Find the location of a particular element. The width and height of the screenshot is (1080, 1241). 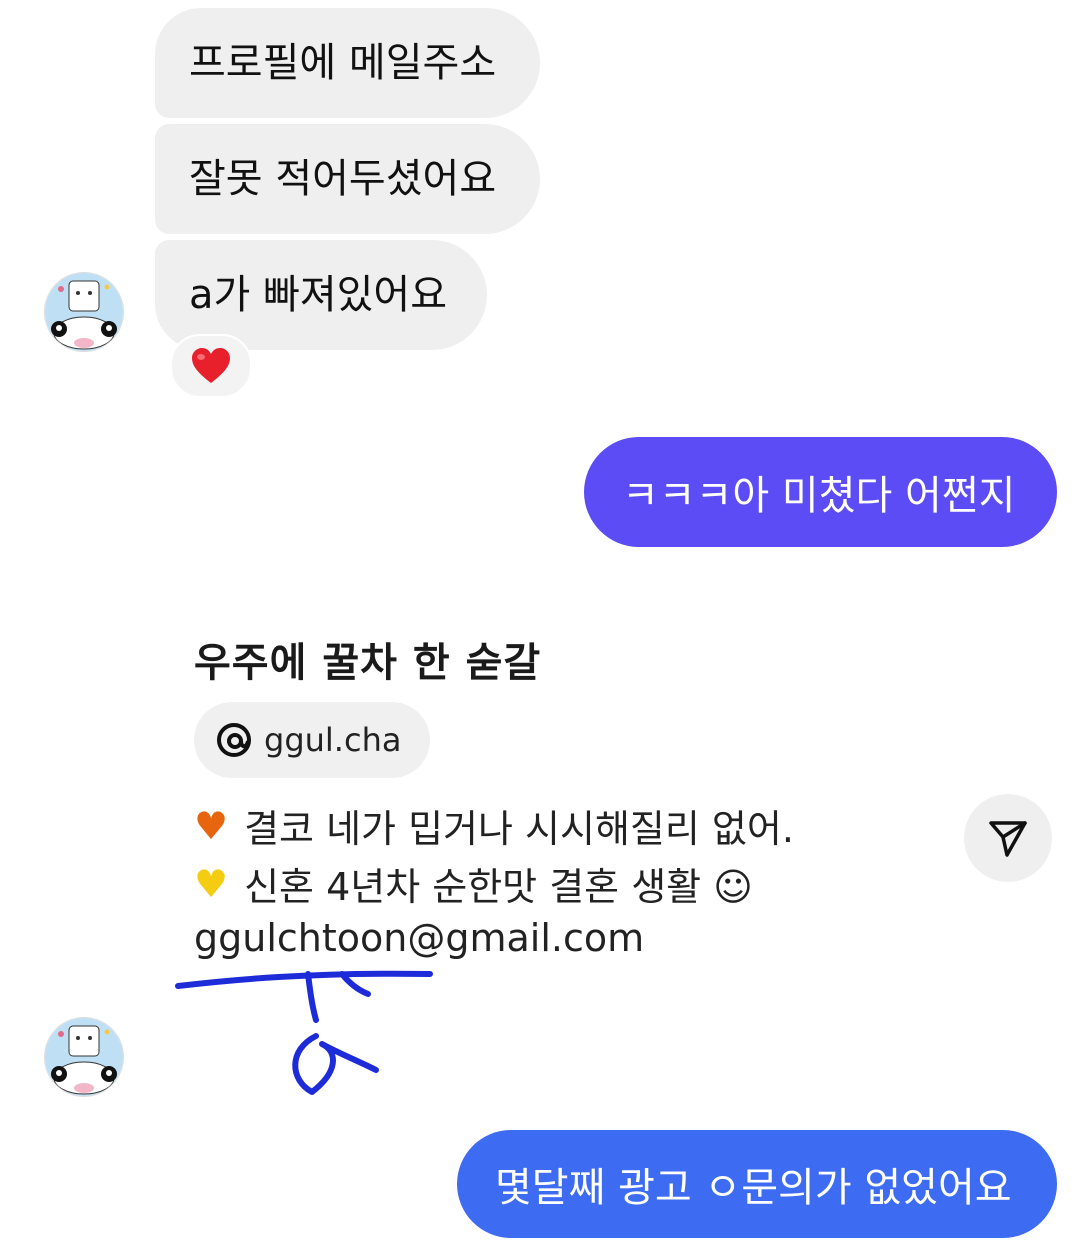

incoming-message: 프로필에 메일주소 is located at coordinates (347, 63).